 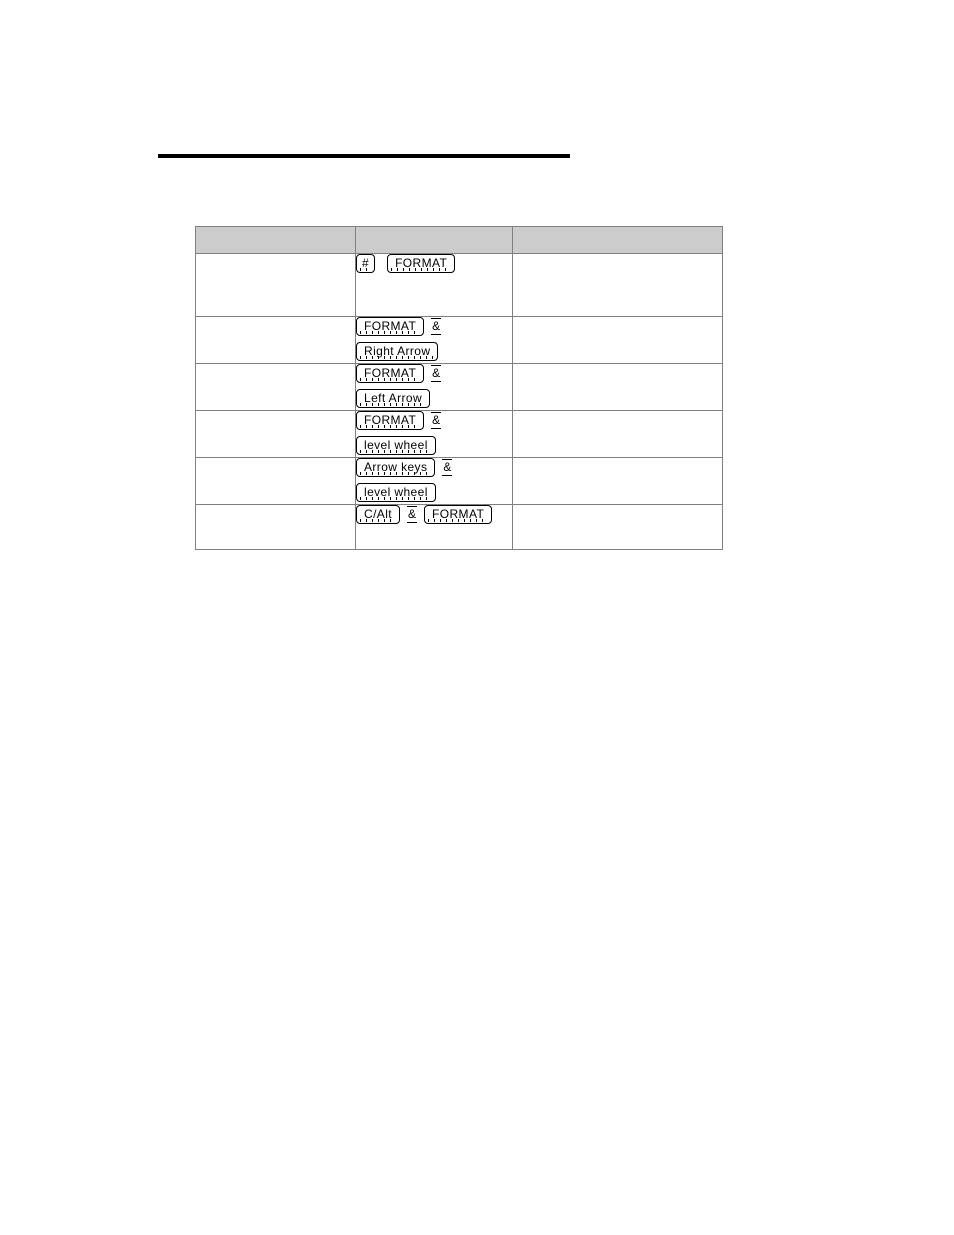 I want to click on cell-key-combination: # FORMAT, so click(x=434, y=285).